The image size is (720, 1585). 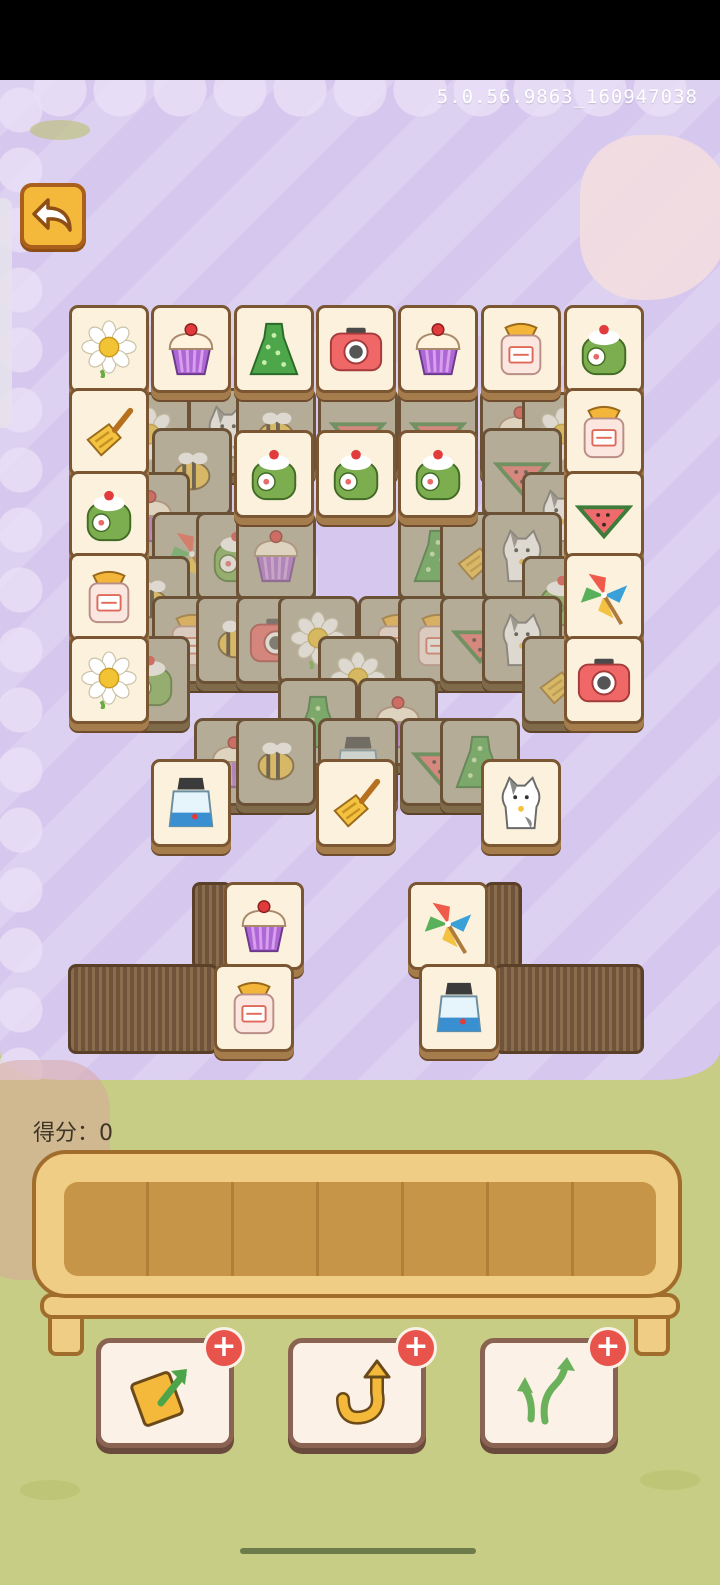 What do you see at coordinates (650, 217) in the screenshot?
I see `cloud-decoration` at bounding box center [650, 217].